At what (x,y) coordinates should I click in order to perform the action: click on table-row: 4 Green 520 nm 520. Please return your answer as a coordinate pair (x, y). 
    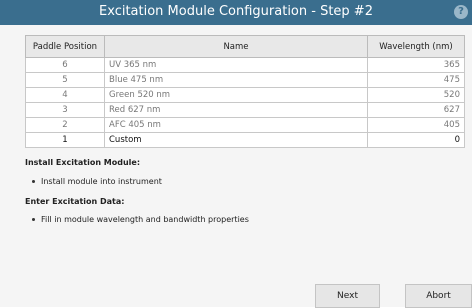
    Looking at the image, I should click on (245, 95).